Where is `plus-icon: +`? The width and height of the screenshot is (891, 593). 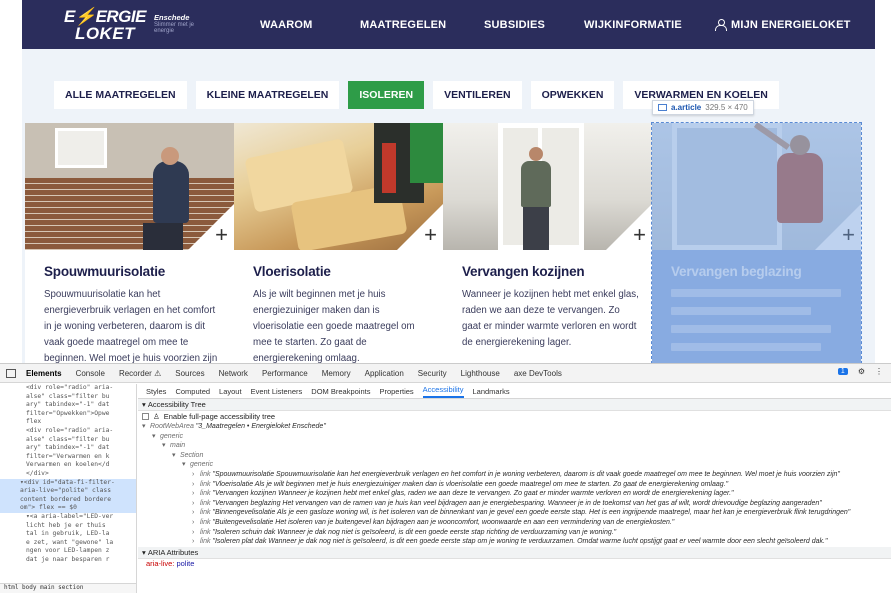 plus-icon: + is located at coordinates (221, 234).